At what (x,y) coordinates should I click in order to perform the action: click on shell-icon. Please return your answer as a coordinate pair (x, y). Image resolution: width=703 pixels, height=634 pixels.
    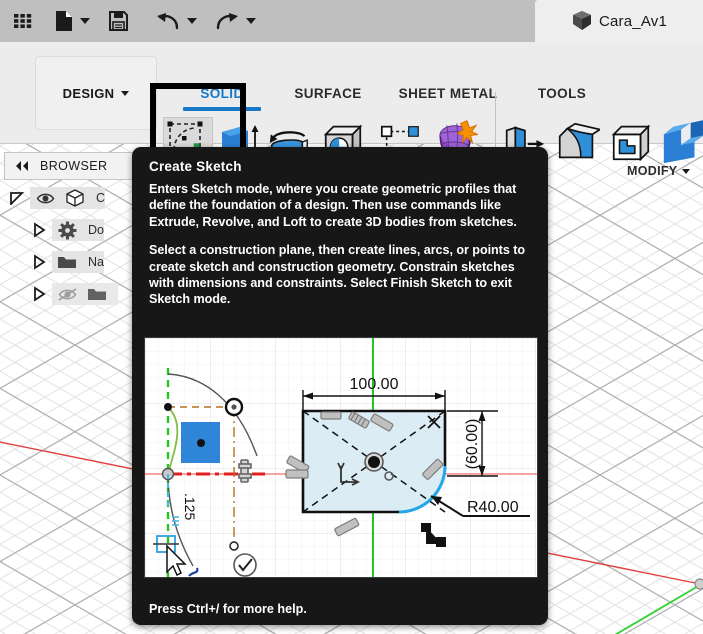
    Looking at the image, I should click on (631, 143).